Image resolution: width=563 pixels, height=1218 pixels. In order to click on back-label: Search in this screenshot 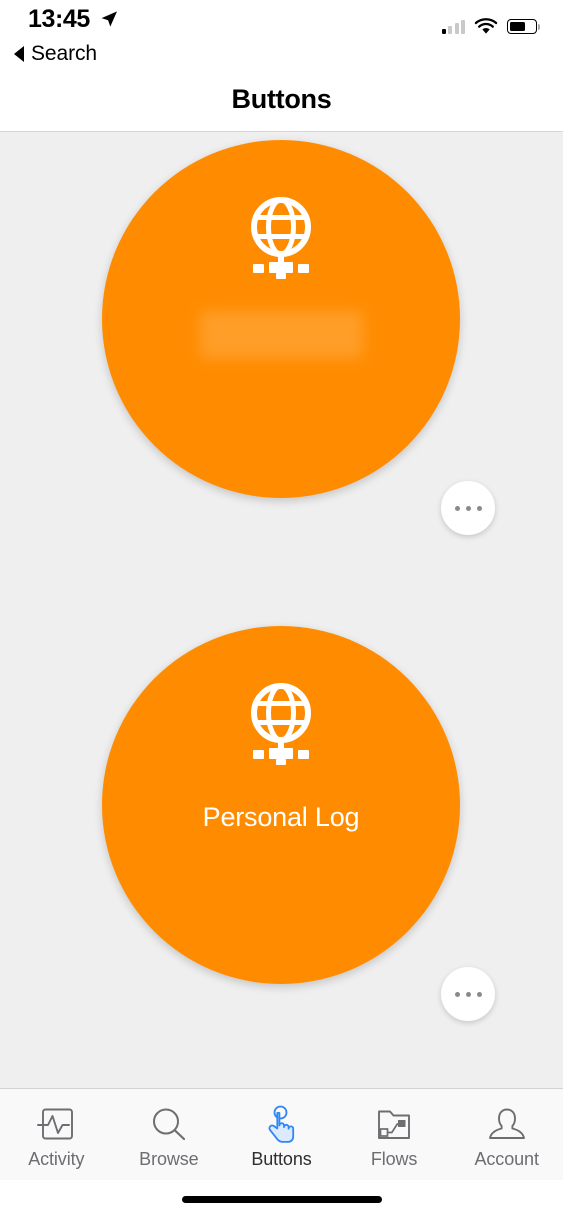, I will do `click(64, 53)`.